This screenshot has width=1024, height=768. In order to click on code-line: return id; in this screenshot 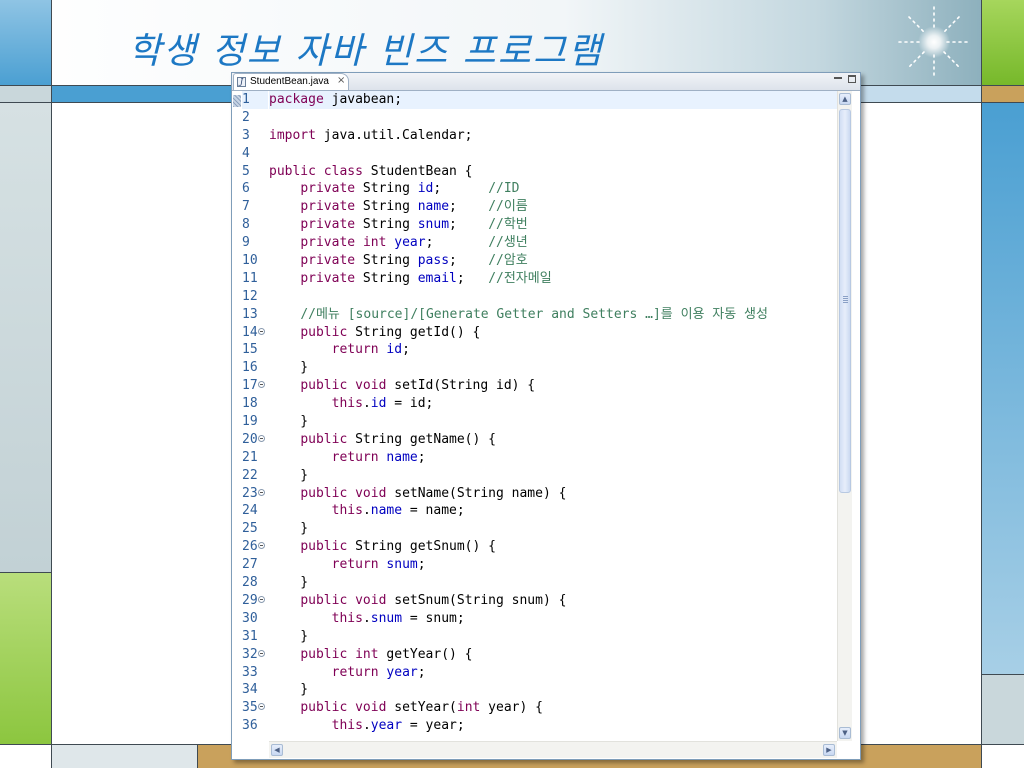, I will do `click(553, 350)`.